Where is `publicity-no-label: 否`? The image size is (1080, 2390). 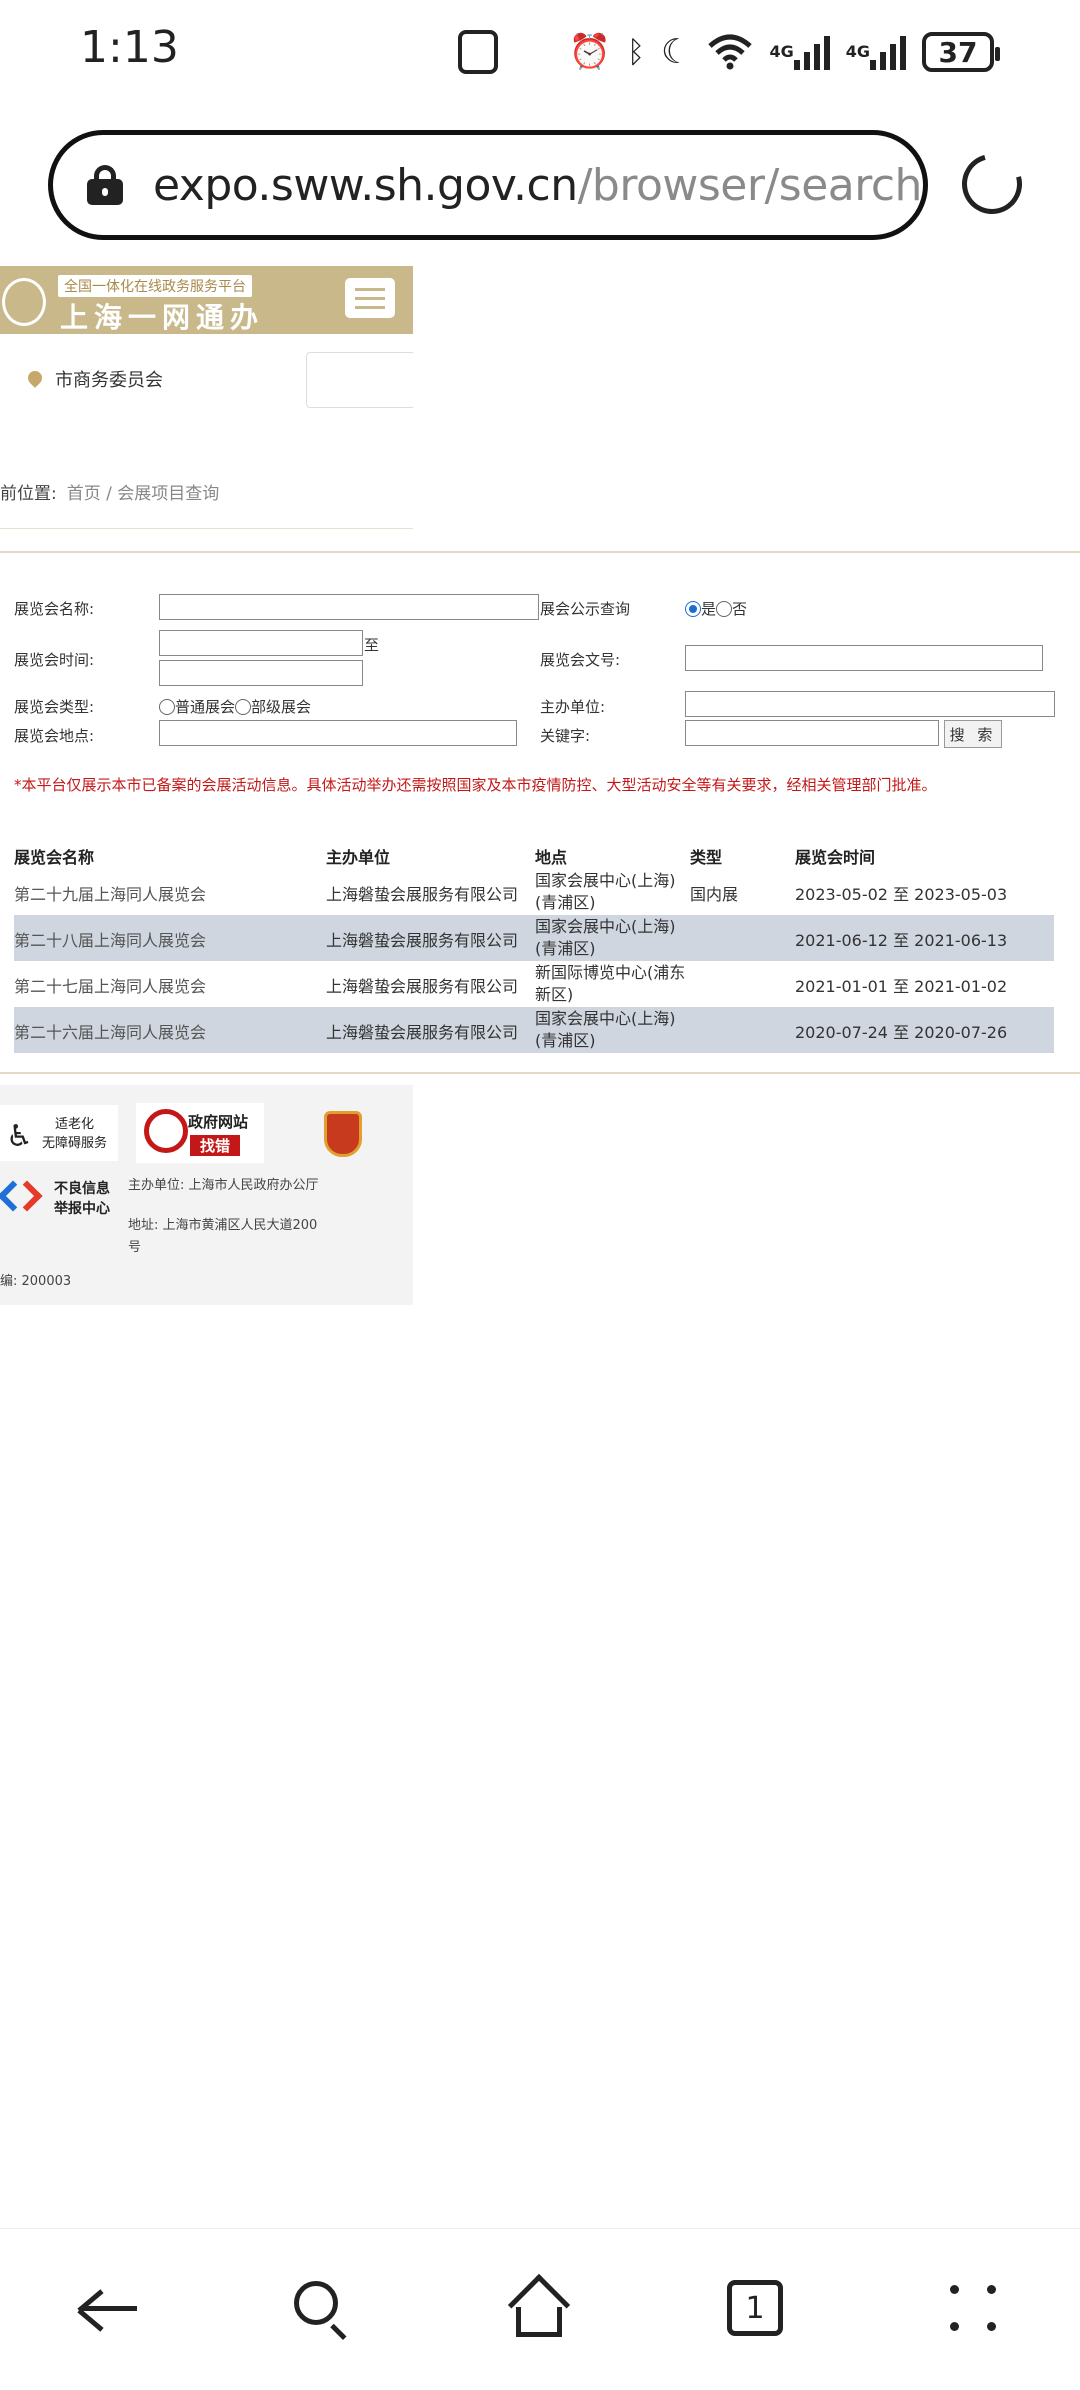 publicity-no-label: 否 is located at coordinates (740, 609).